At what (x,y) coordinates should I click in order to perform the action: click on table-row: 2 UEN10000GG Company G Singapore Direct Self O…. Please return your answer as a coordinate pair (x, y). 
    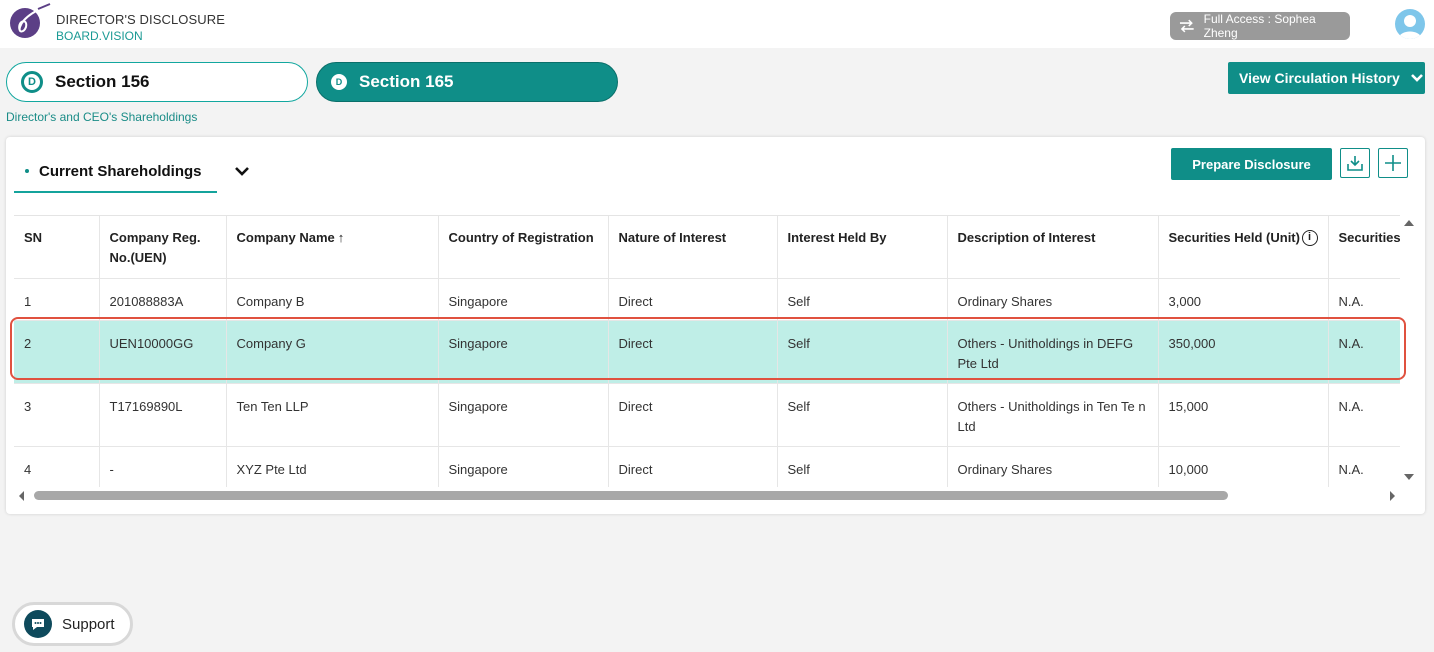
    Looking at the image, I should click on (707, 352).